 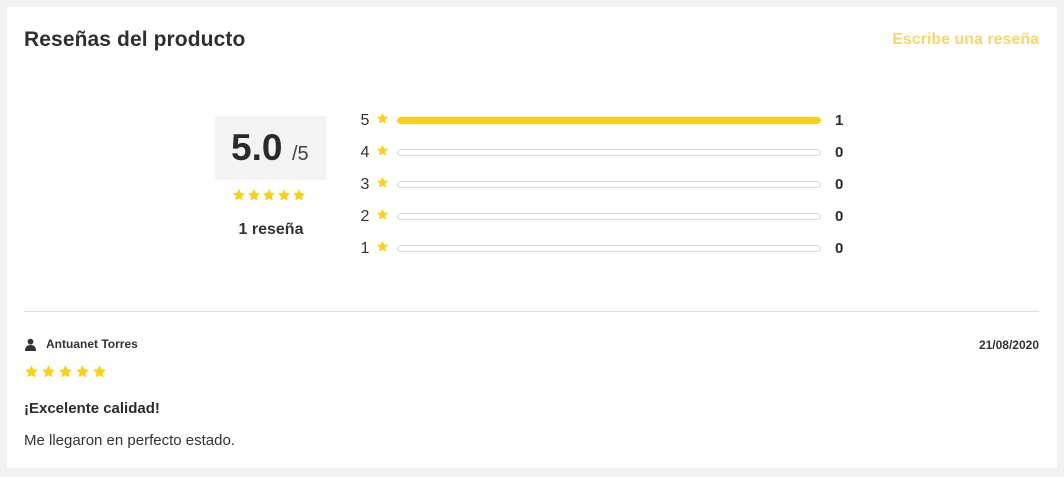 I want to click on rating-bar-fill, so click(x=609, y=120).